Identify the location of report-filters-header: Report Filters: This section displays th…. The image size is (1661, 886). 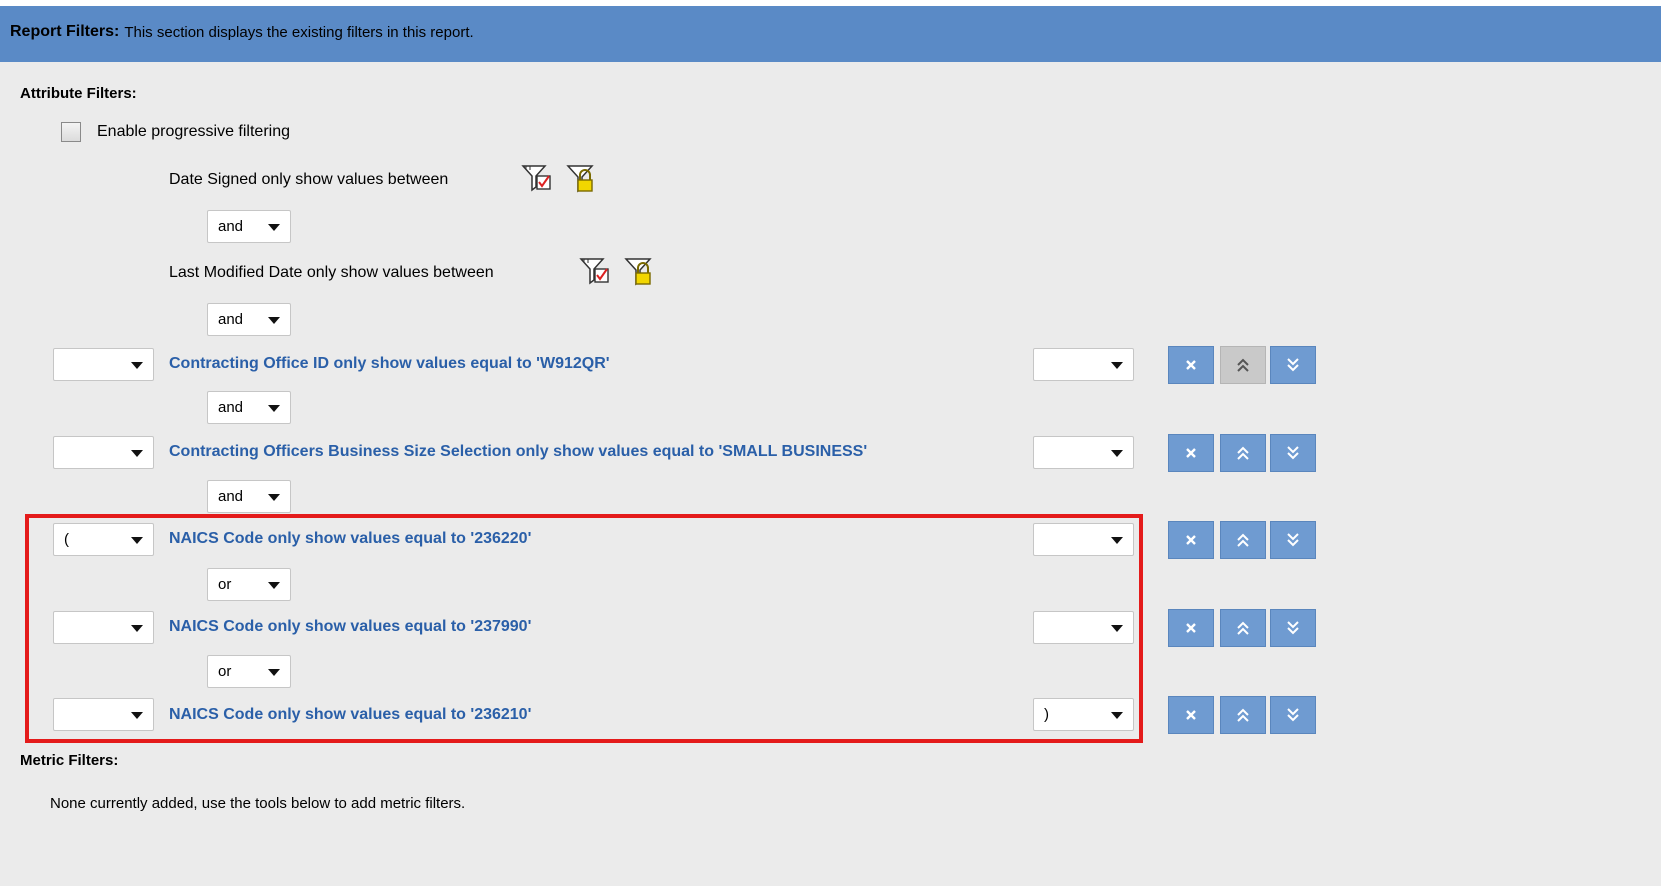
(830, 31).